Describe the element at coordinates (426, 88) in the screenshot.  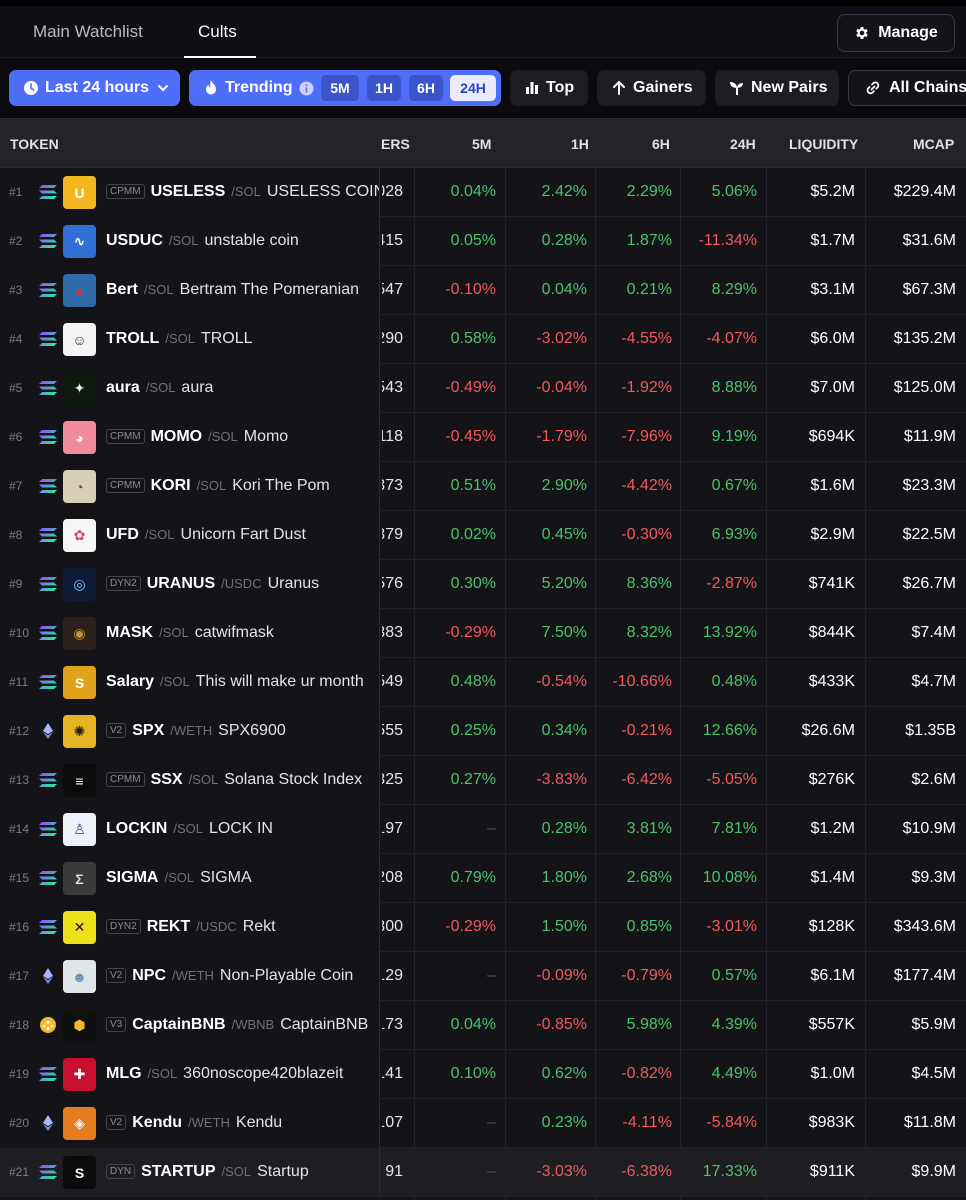
I see `segment-6h: 6H` at that location.